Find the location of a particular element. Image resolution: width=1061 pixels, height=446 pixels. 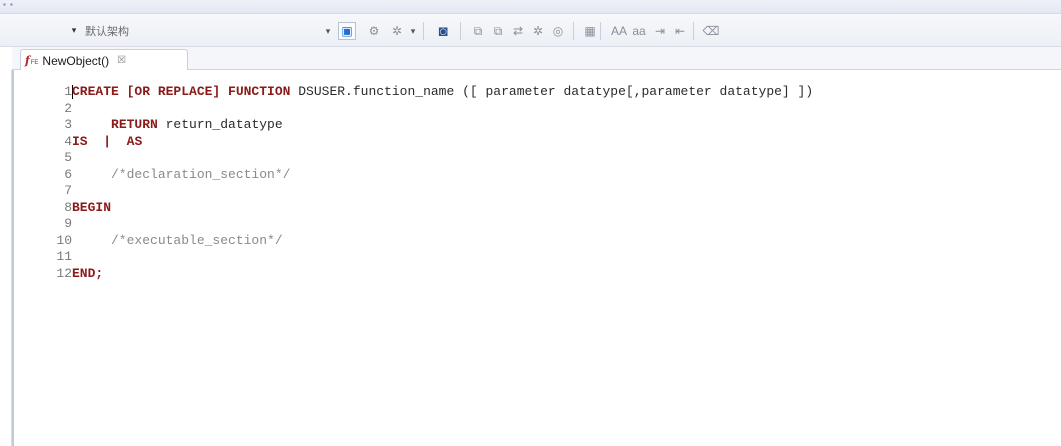

close-tab-icon: ☒ is located at coordinates (121, 60).